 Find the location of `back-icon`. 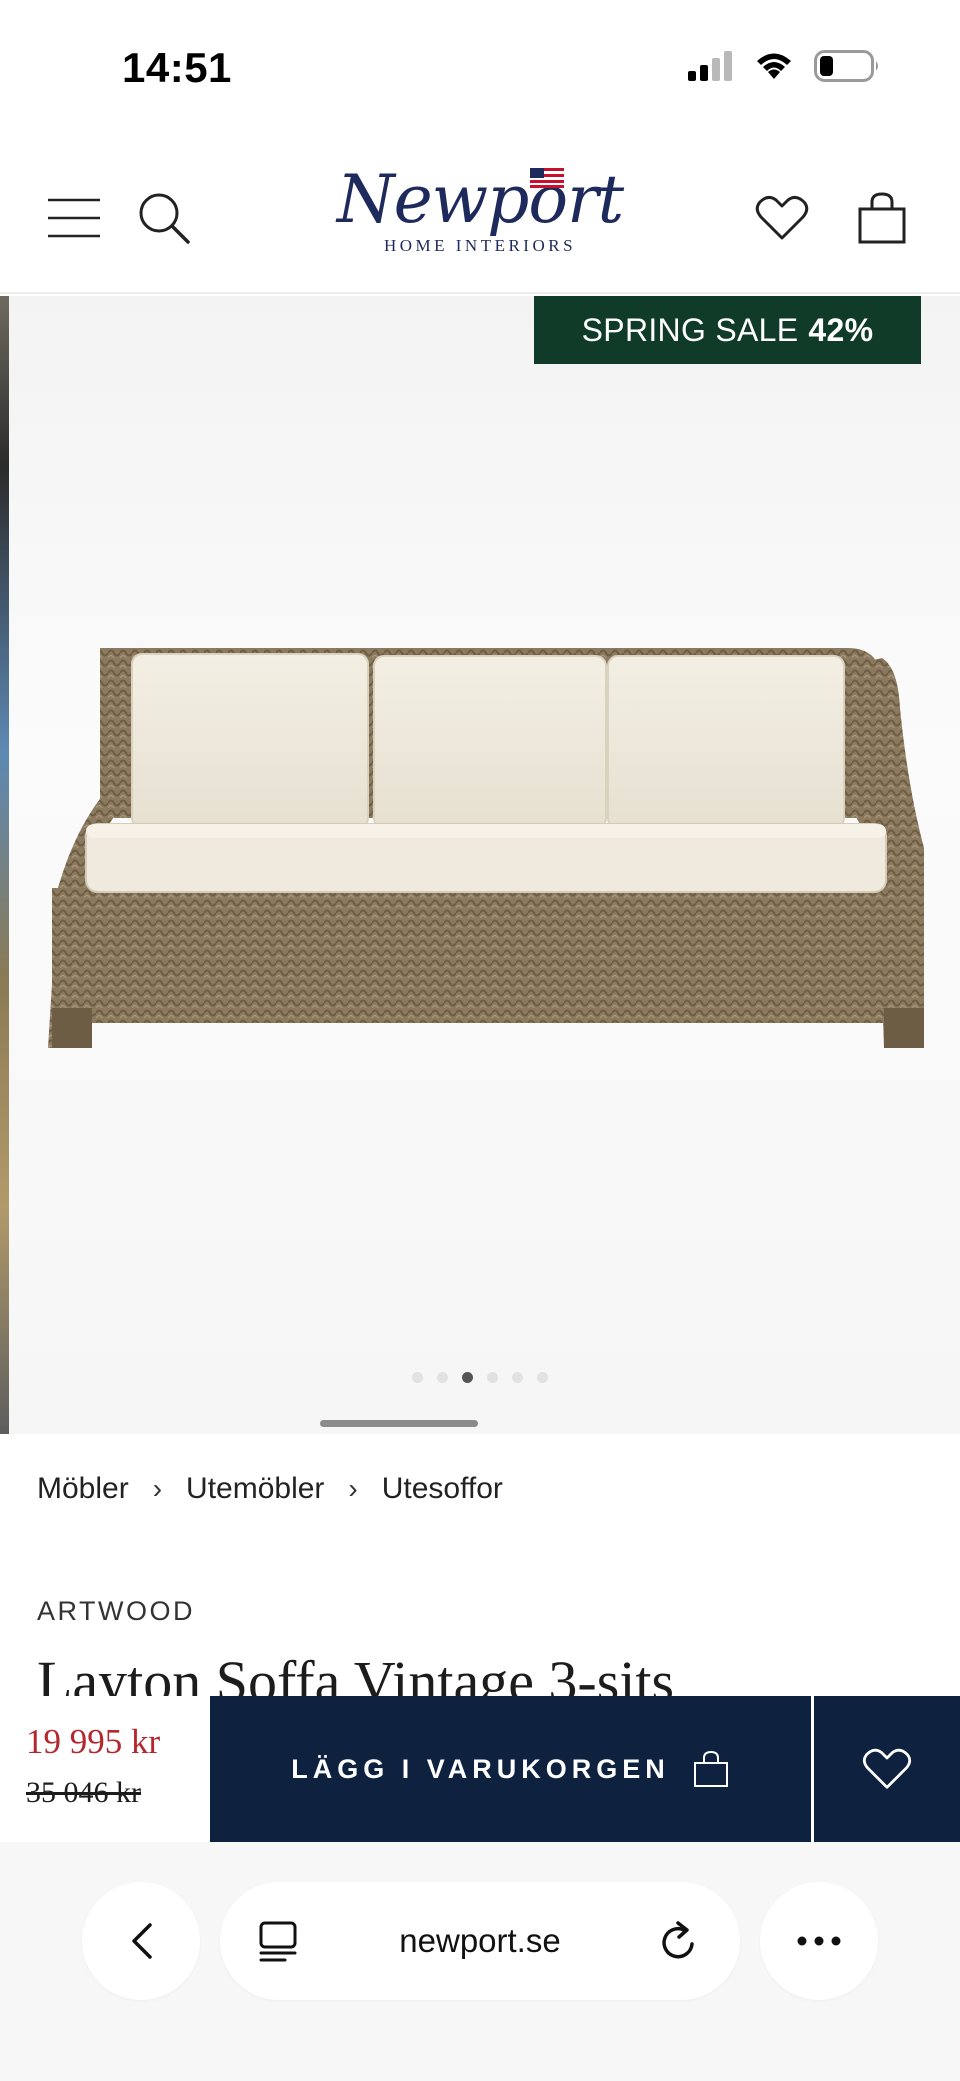

back-icon is located at coordinates (142, 1941).